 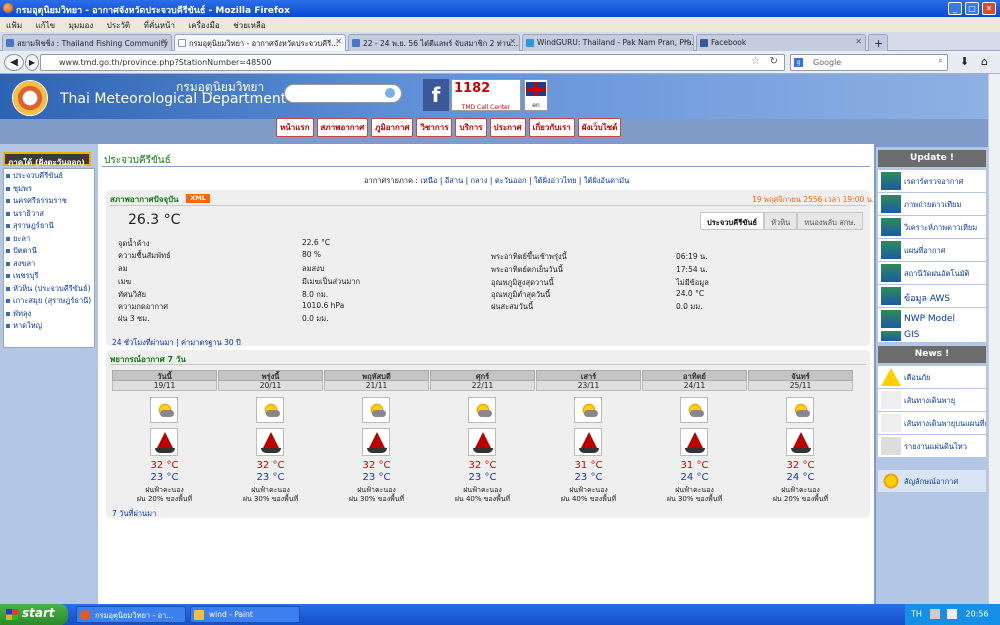 I want to click on nav-academic: วิชาการ, so click(x=434, y=127).